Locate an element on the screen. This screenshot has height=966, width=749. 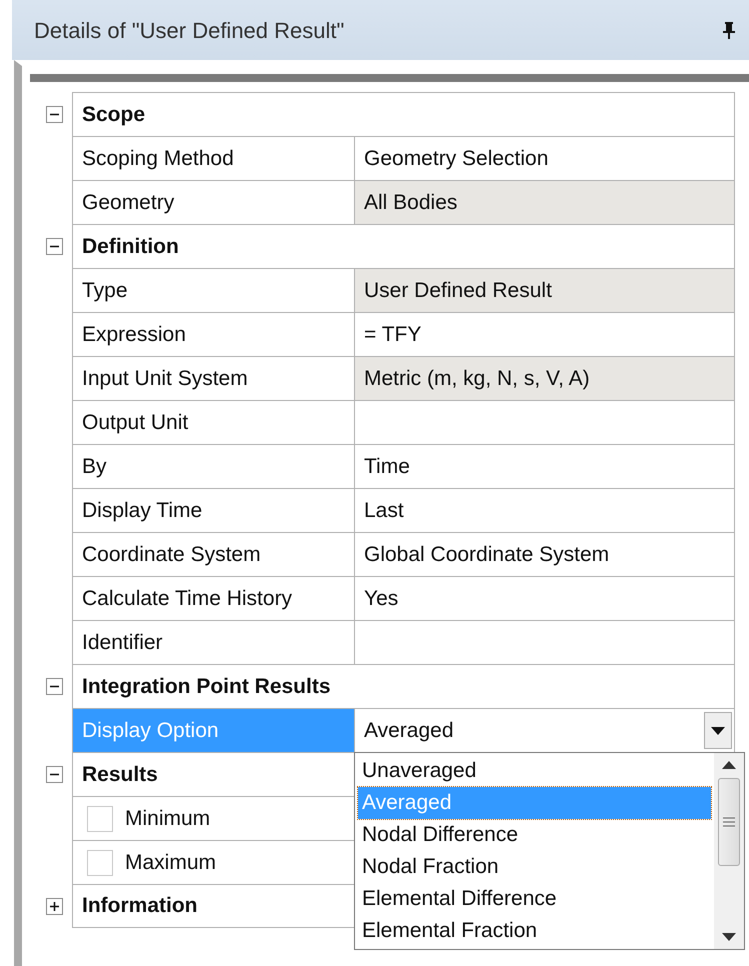
property-label: Identifier is located at coordinates (213, 642).